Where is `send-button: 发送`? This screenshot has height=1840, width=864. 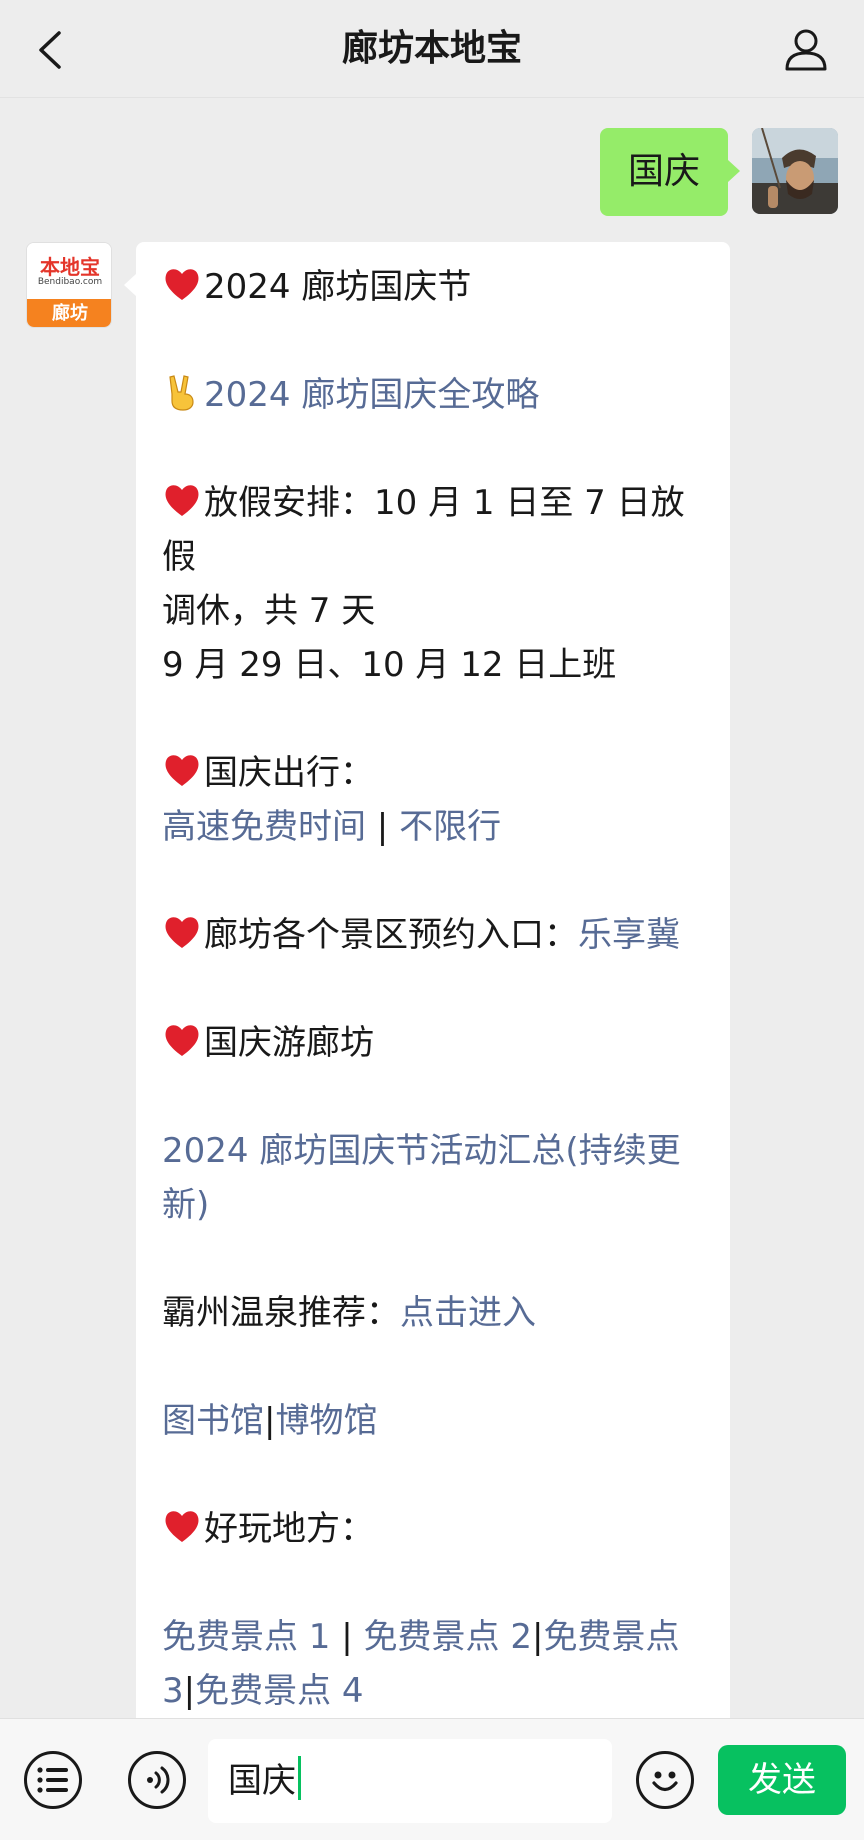 send-button: 发送 is located at coordinates (782, 1780).